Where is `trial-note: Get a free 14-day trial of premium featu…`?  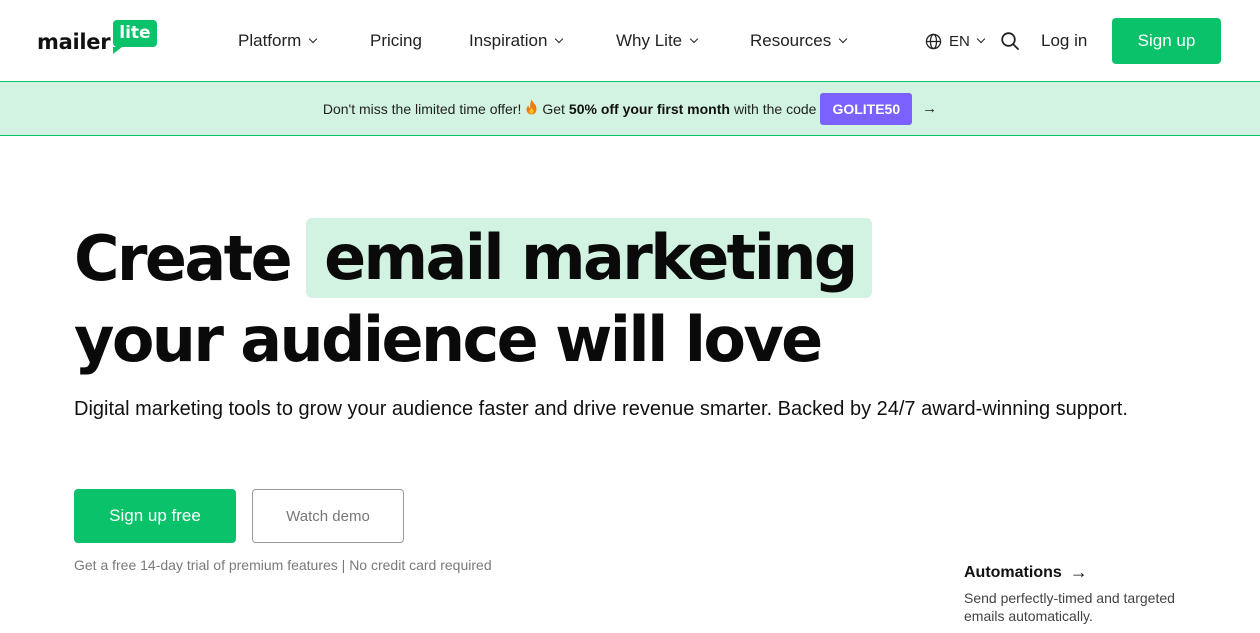
trial-note: Get a free 14-day trial of premium featu… is located at coordinates (283, 565).